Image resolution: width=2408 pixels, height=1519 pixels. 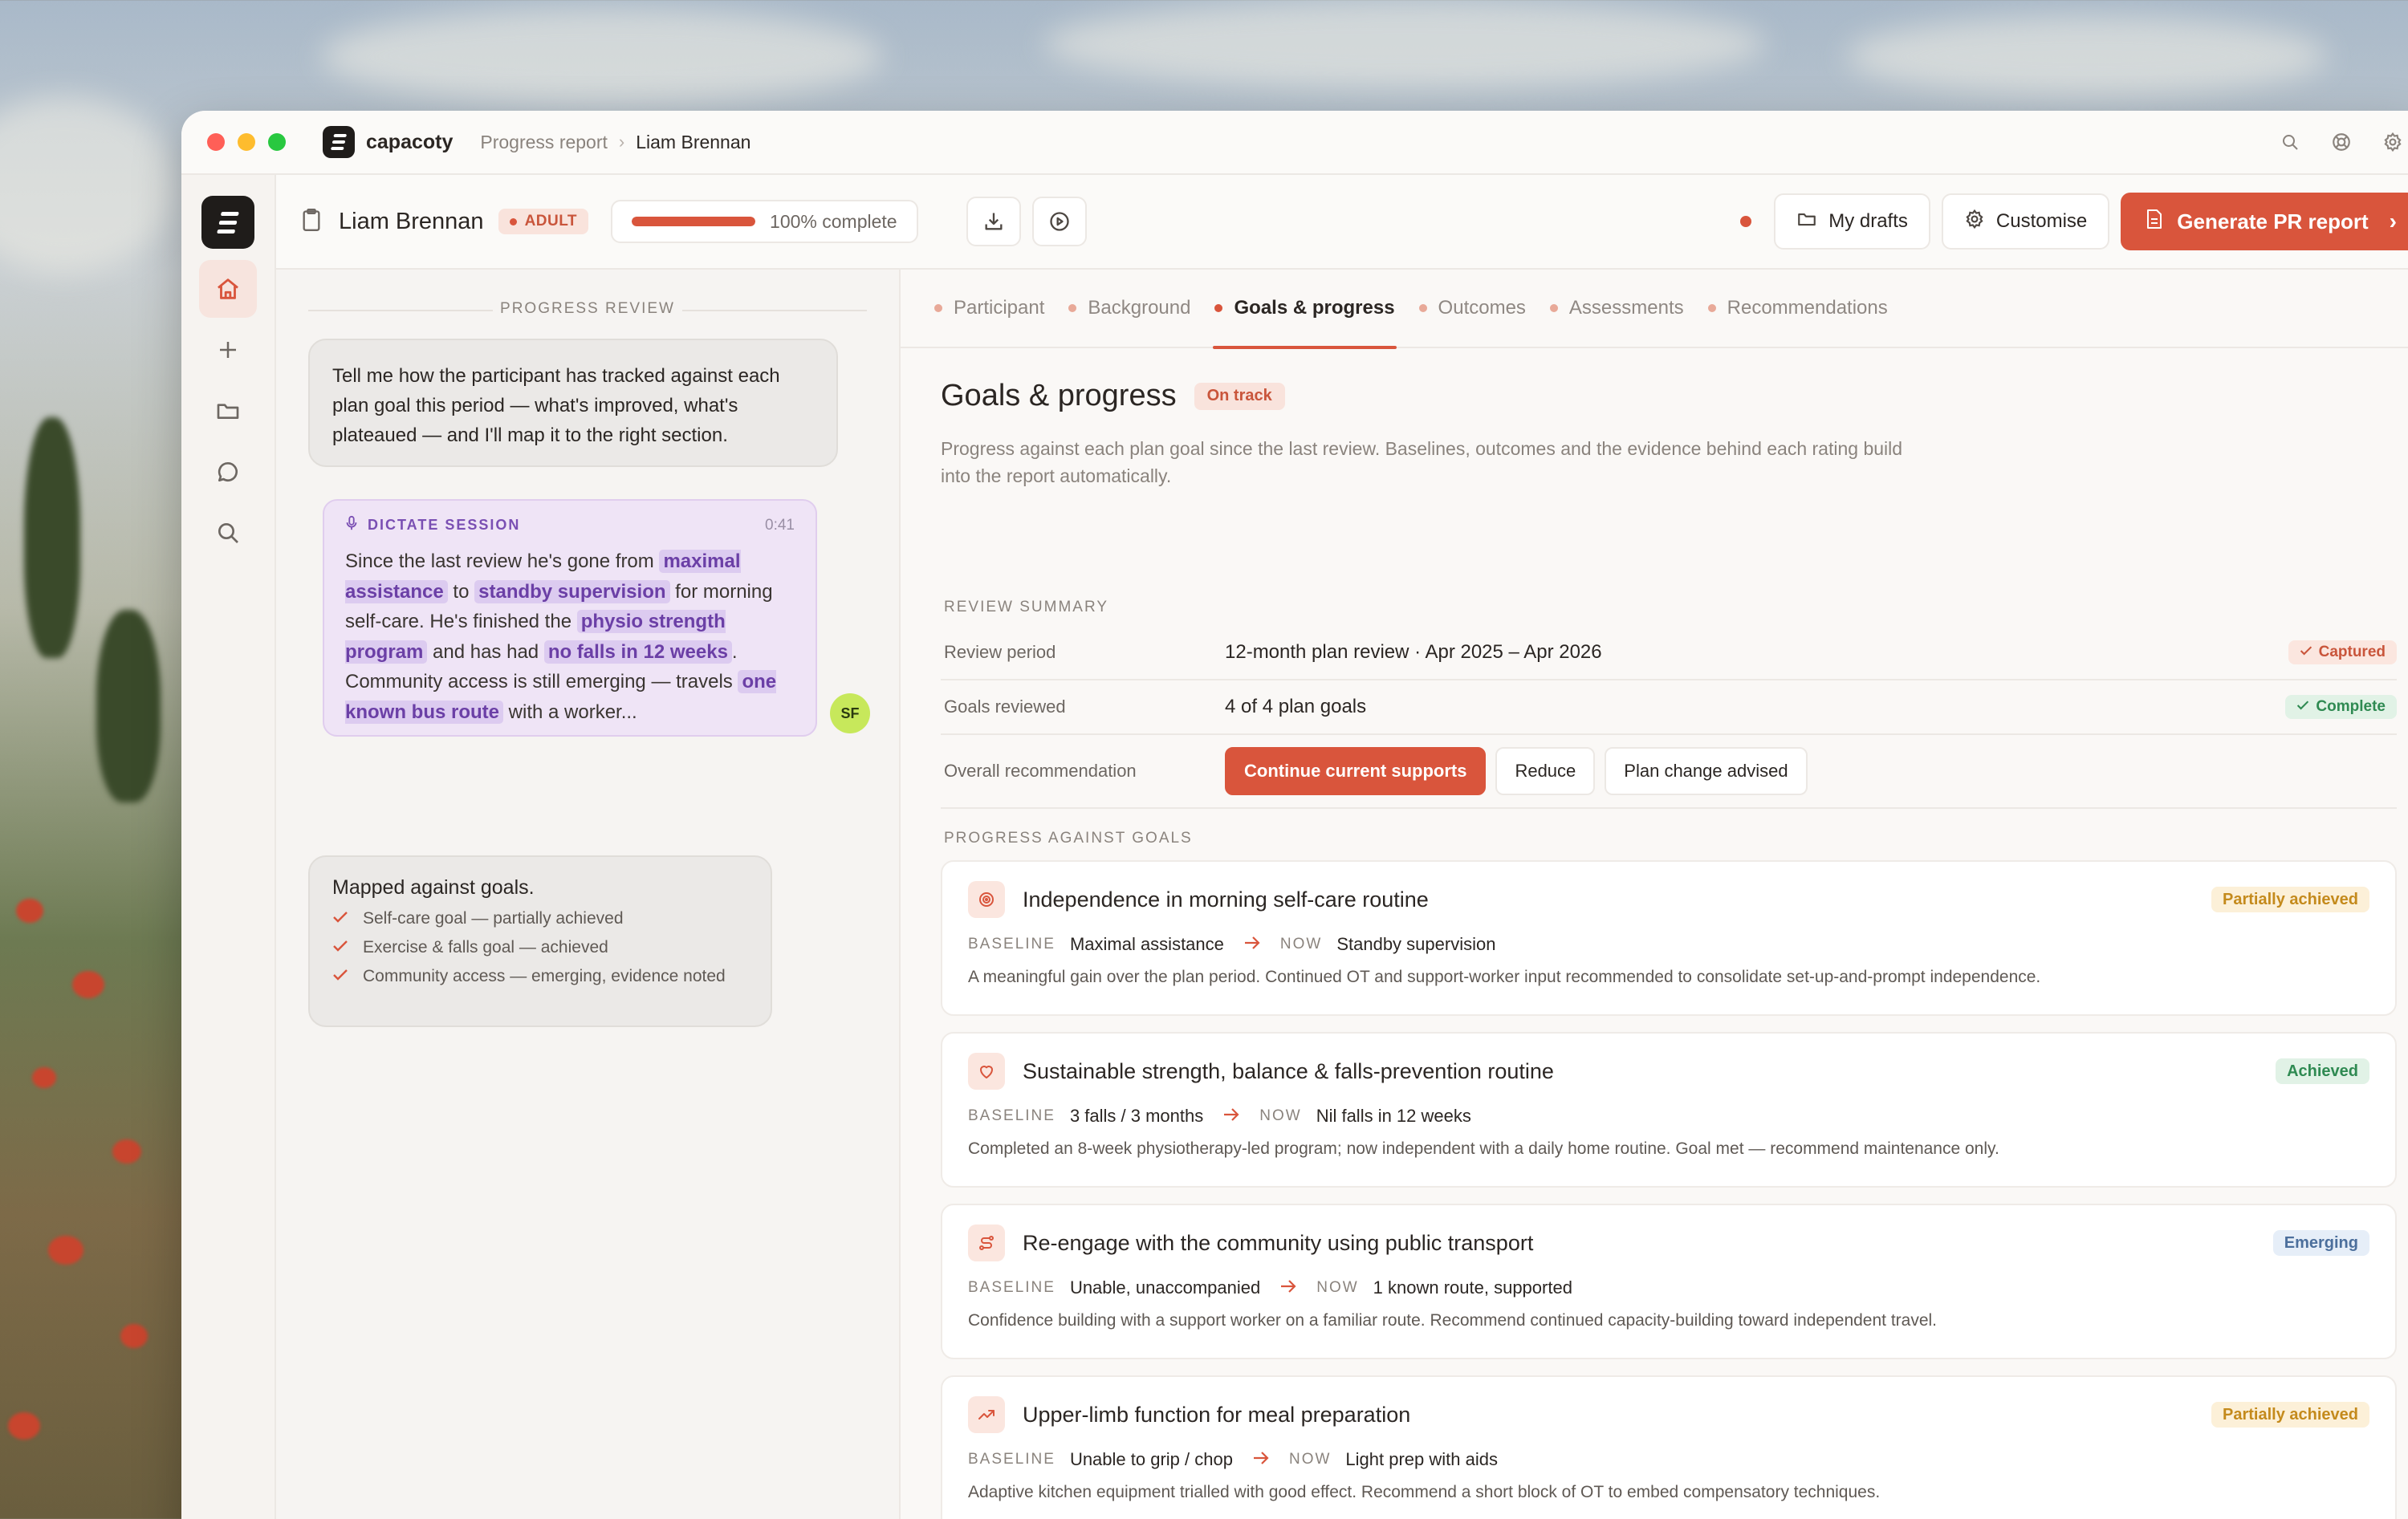 I want to click on route-icon, so click(x=986, y=1243).